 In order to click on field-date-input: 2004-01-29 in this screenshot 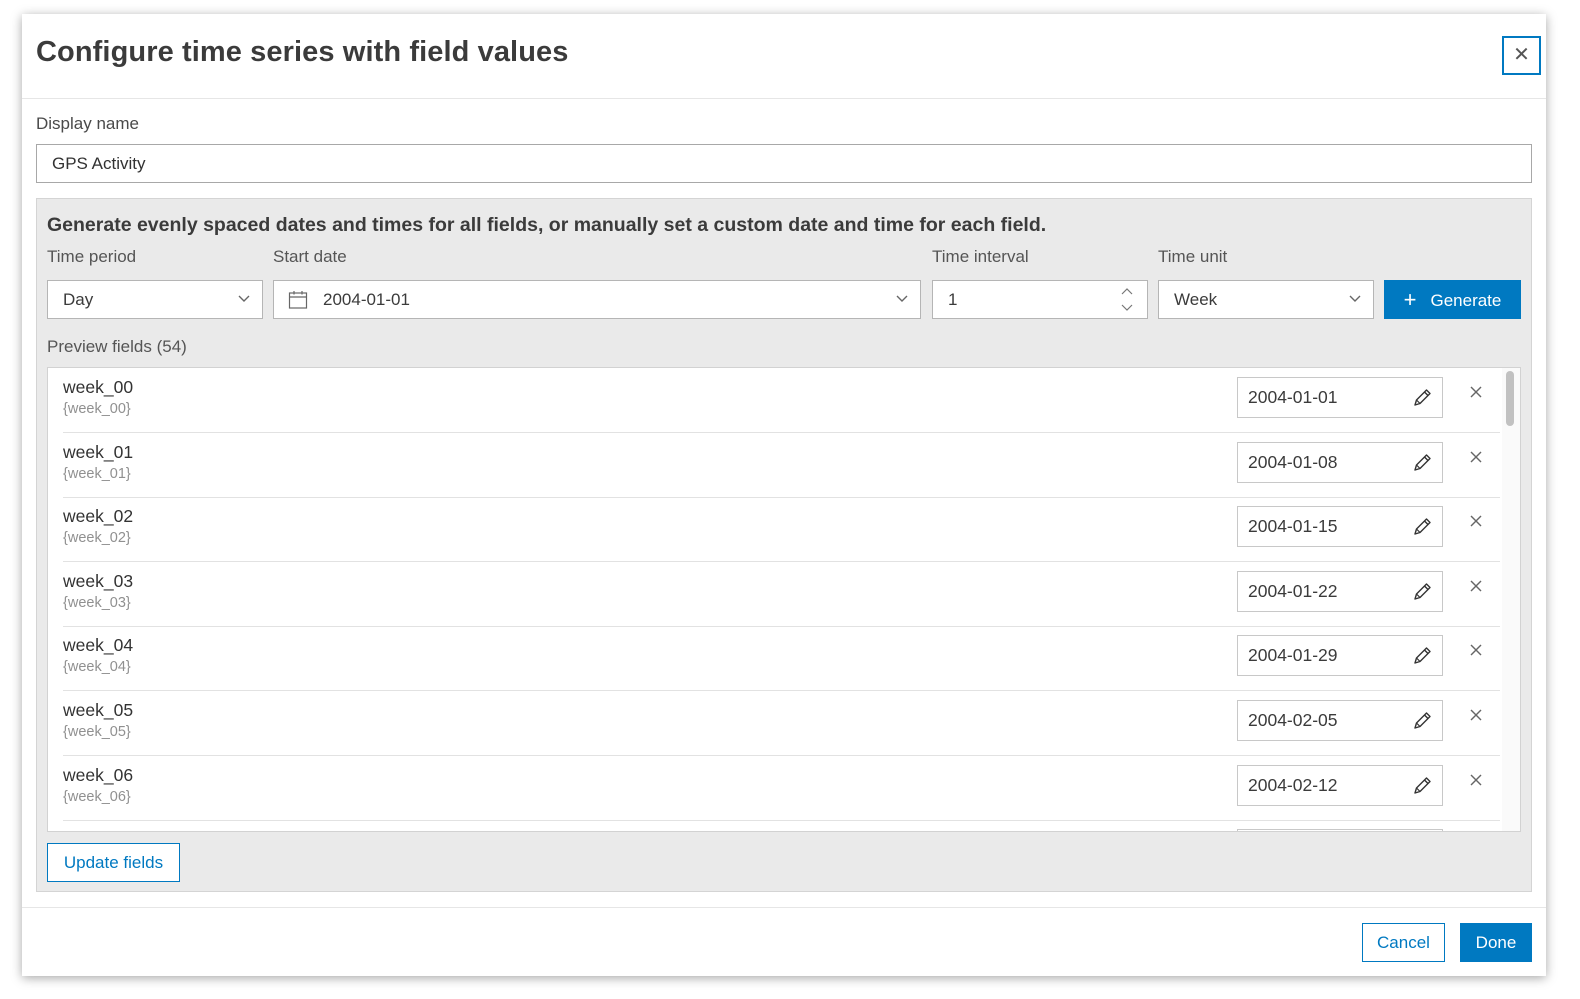, I will do `click(1340, 656)`.